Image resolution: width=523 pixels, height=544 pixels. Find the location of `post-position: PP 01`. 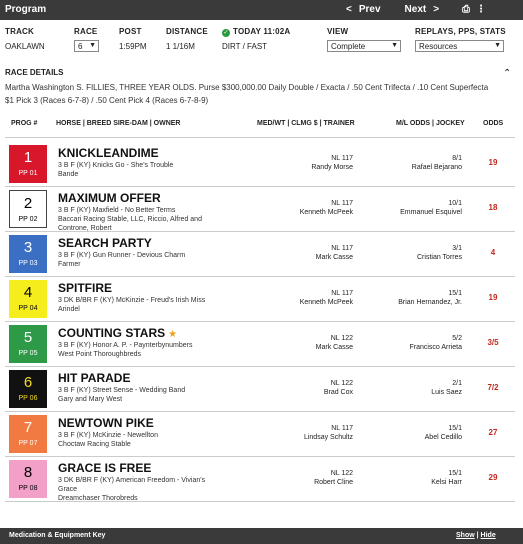

post-position: PP 01 is located at coordinates (28, 173).